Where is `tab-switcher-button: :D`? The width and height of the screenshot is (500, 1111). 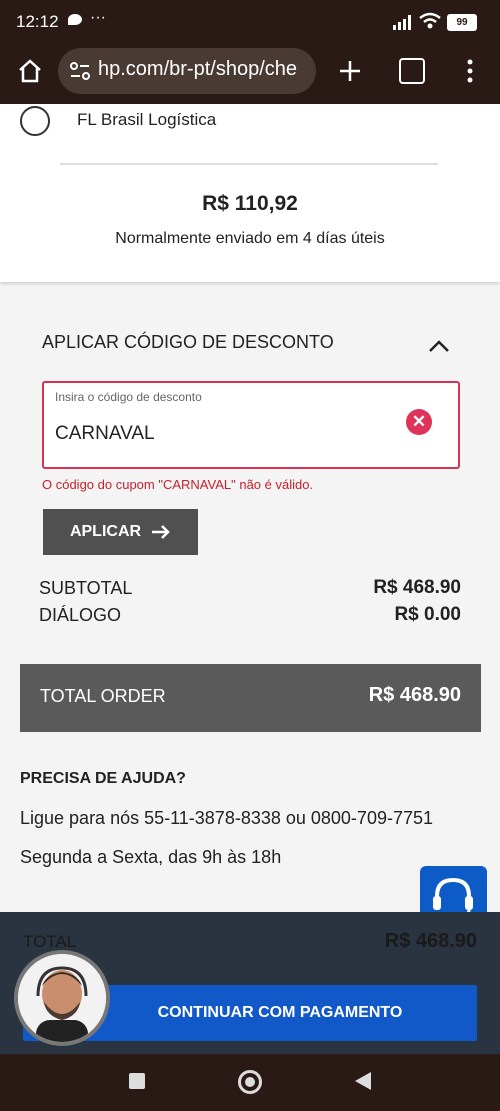 tab-switcher-button: :D is located at coordinates (412, 71).